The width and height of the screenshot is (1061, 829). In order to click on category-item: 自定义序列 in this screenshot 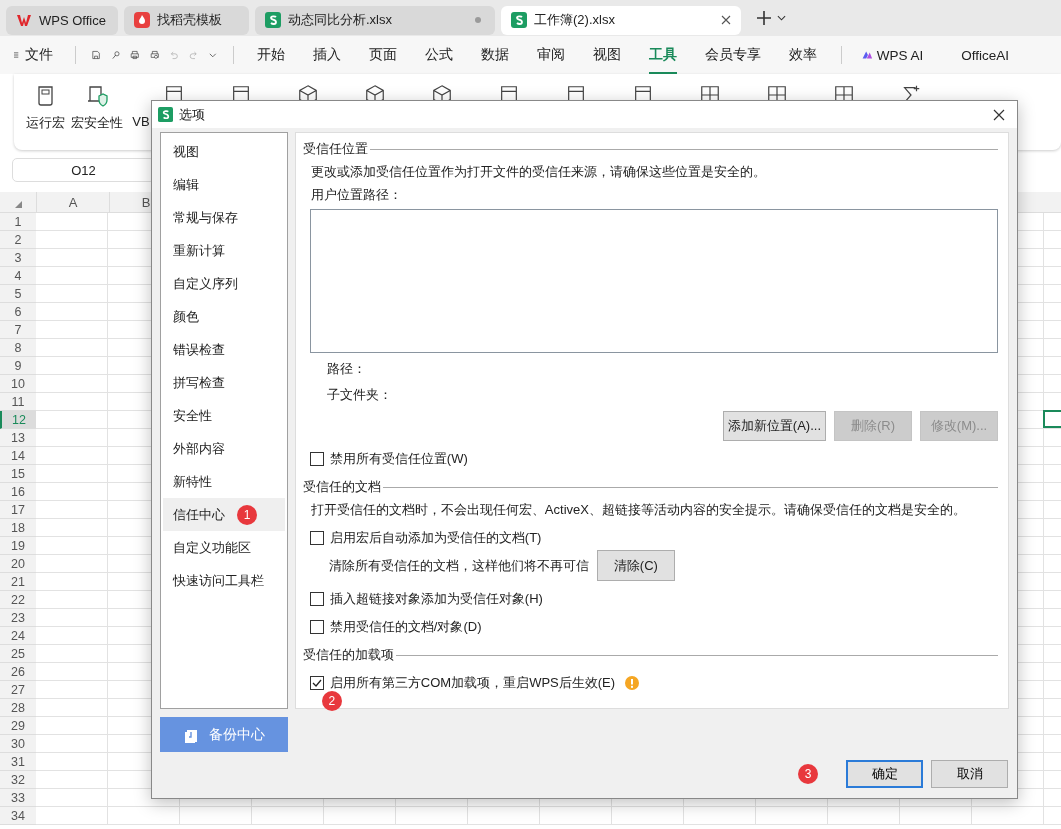, I will do `click(224, 283)`.